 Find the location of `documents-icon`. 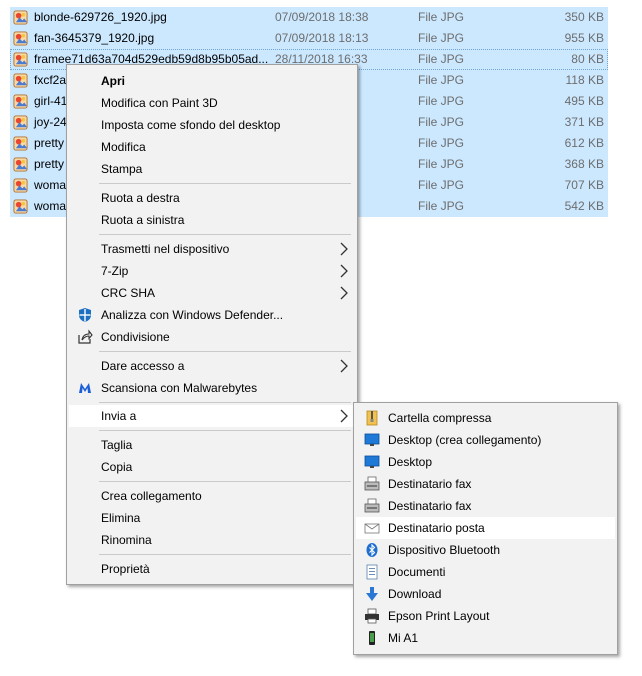

documents-icon is located at coordinates (372, 572).